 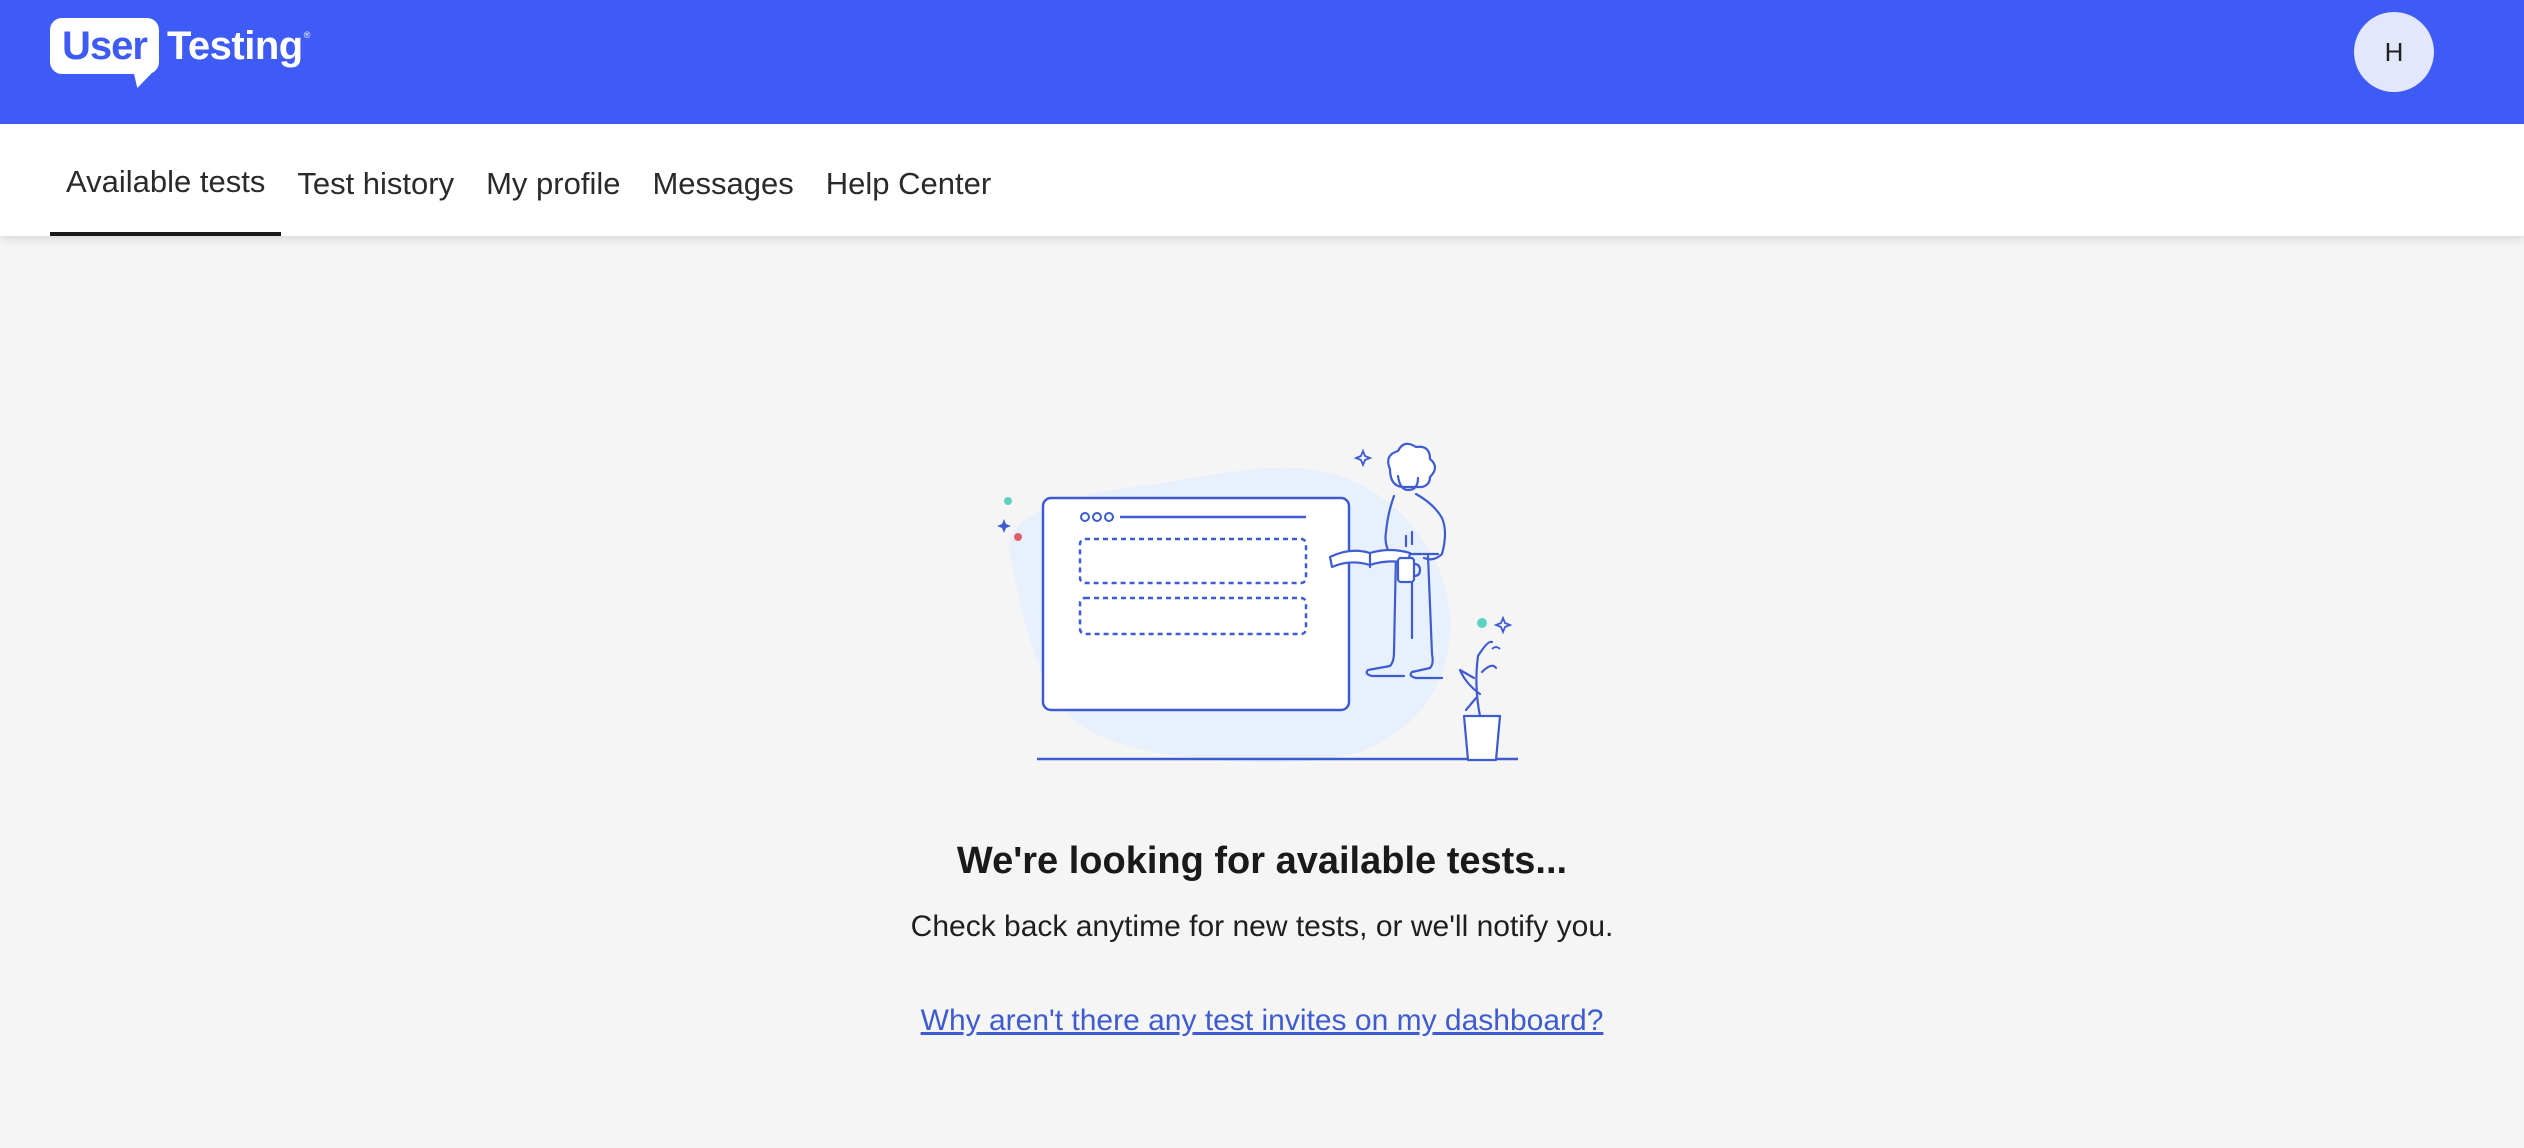 What do you see at coordinates (1018, 537) in the screenshot?
I see `sparkle-dot-red` at bounding box center [1018, 537].